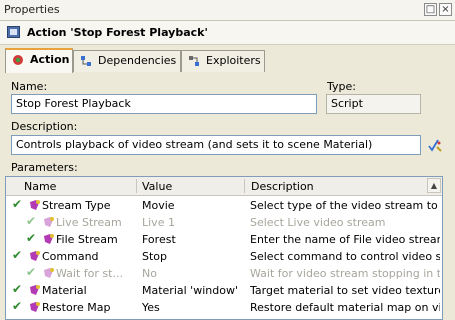 The width and height of the screenshot is (455, 320). Describe the element at coordinates (190, 290) in the screenshot. I see `parameter-value: Material 'window'` at that location.